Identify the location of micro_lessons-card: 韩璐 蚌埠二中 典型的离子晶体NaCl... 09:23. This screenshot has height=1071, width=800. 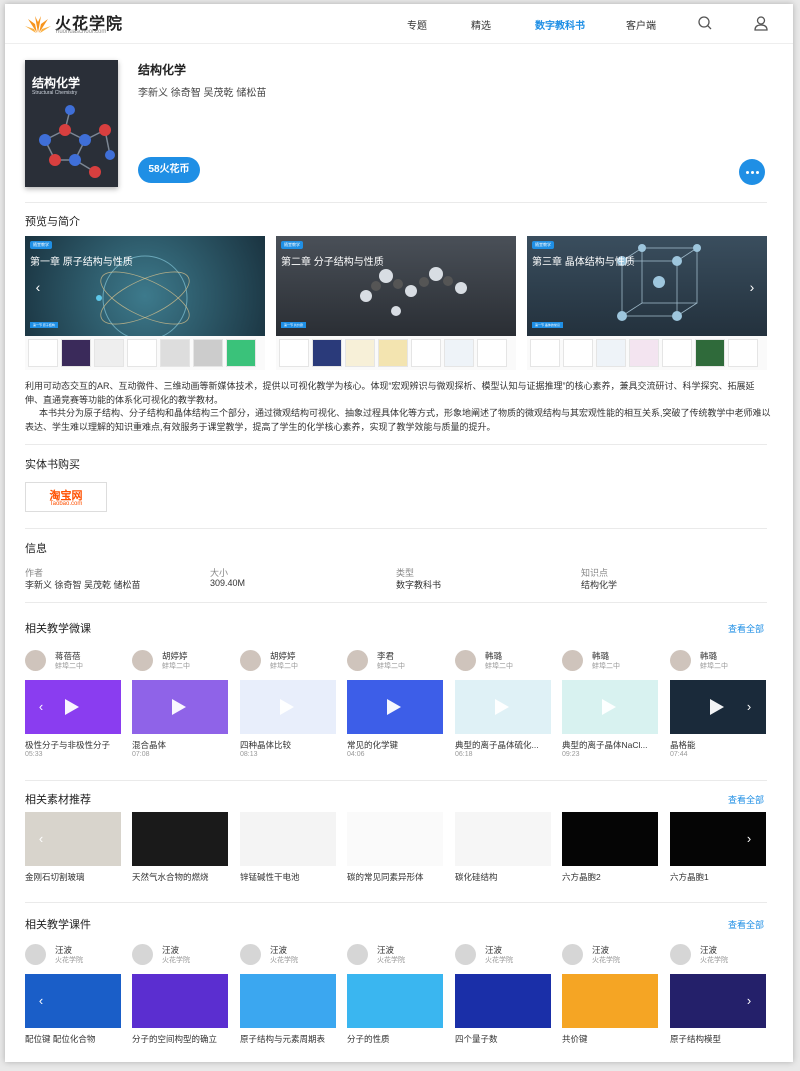
(610, 707).